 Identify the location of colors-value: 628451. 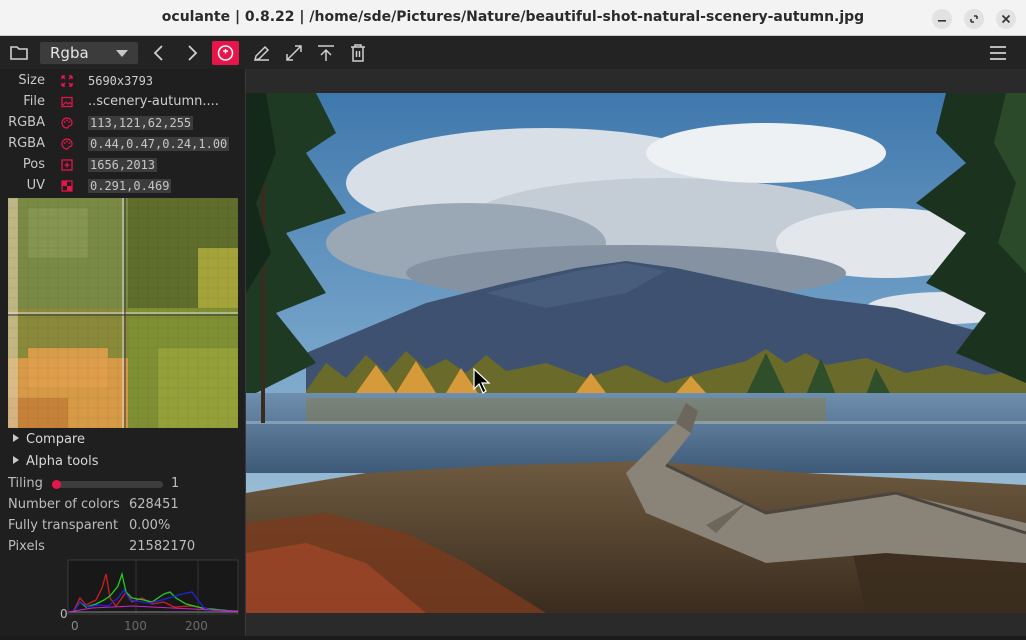
(154, 504).